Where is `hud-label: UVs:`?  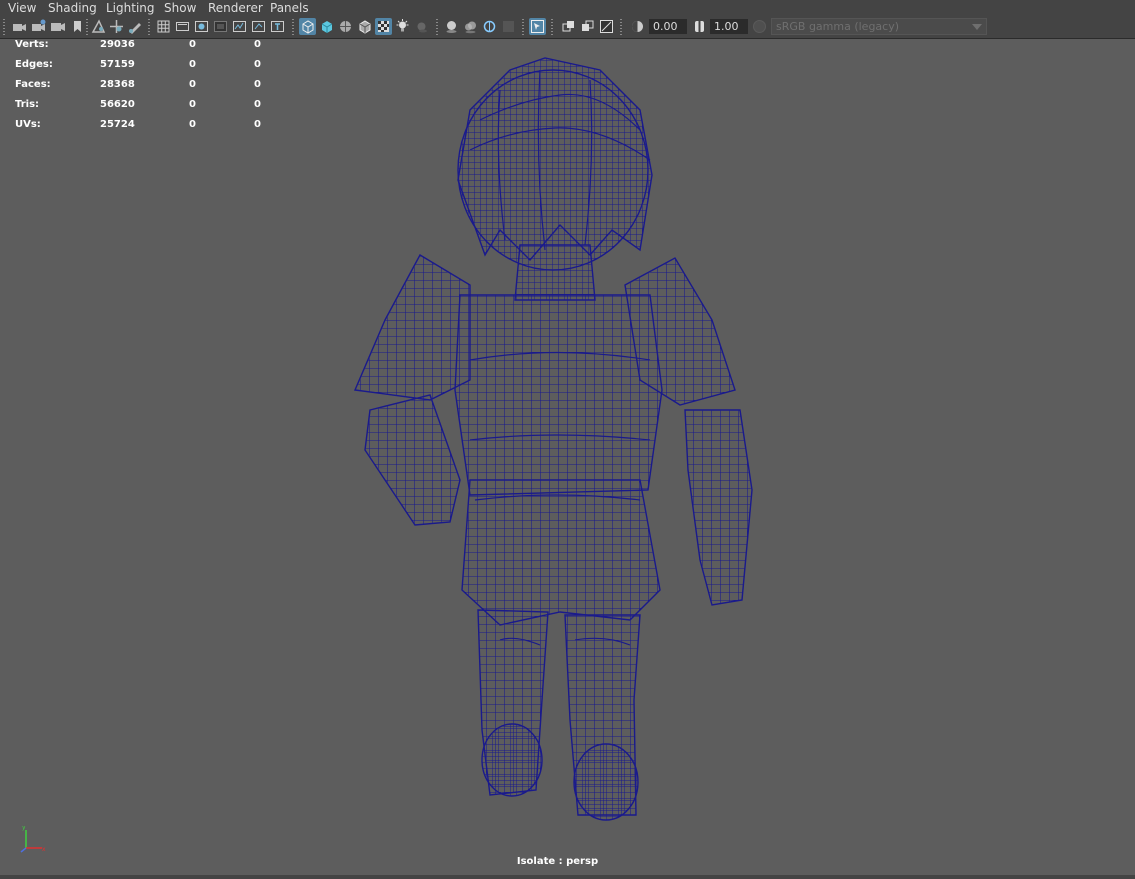
hud-label: UVs: is located at coordinates (28, 124).